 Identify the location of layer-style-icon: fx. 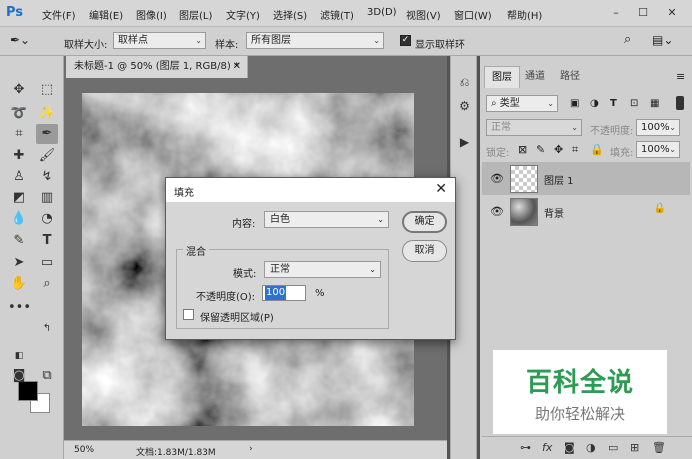
(547, 447).